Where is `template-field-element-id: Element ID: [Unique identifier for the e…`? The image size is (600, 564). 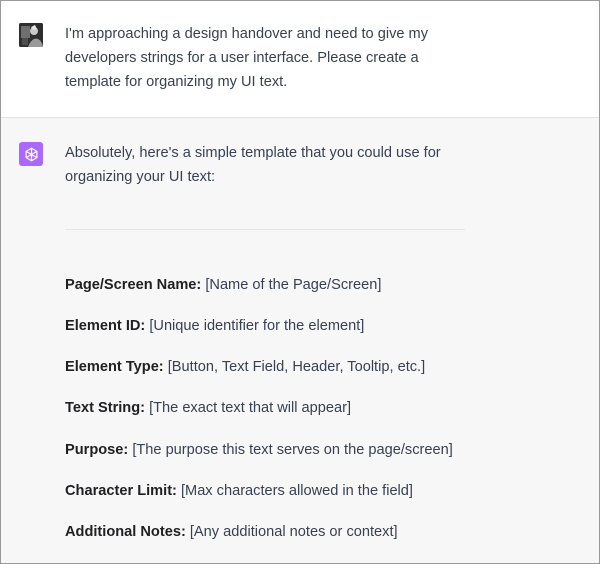 template-field-element-id: Element ID: [Unique identifier for the e… is located at coordinates (325, 326).